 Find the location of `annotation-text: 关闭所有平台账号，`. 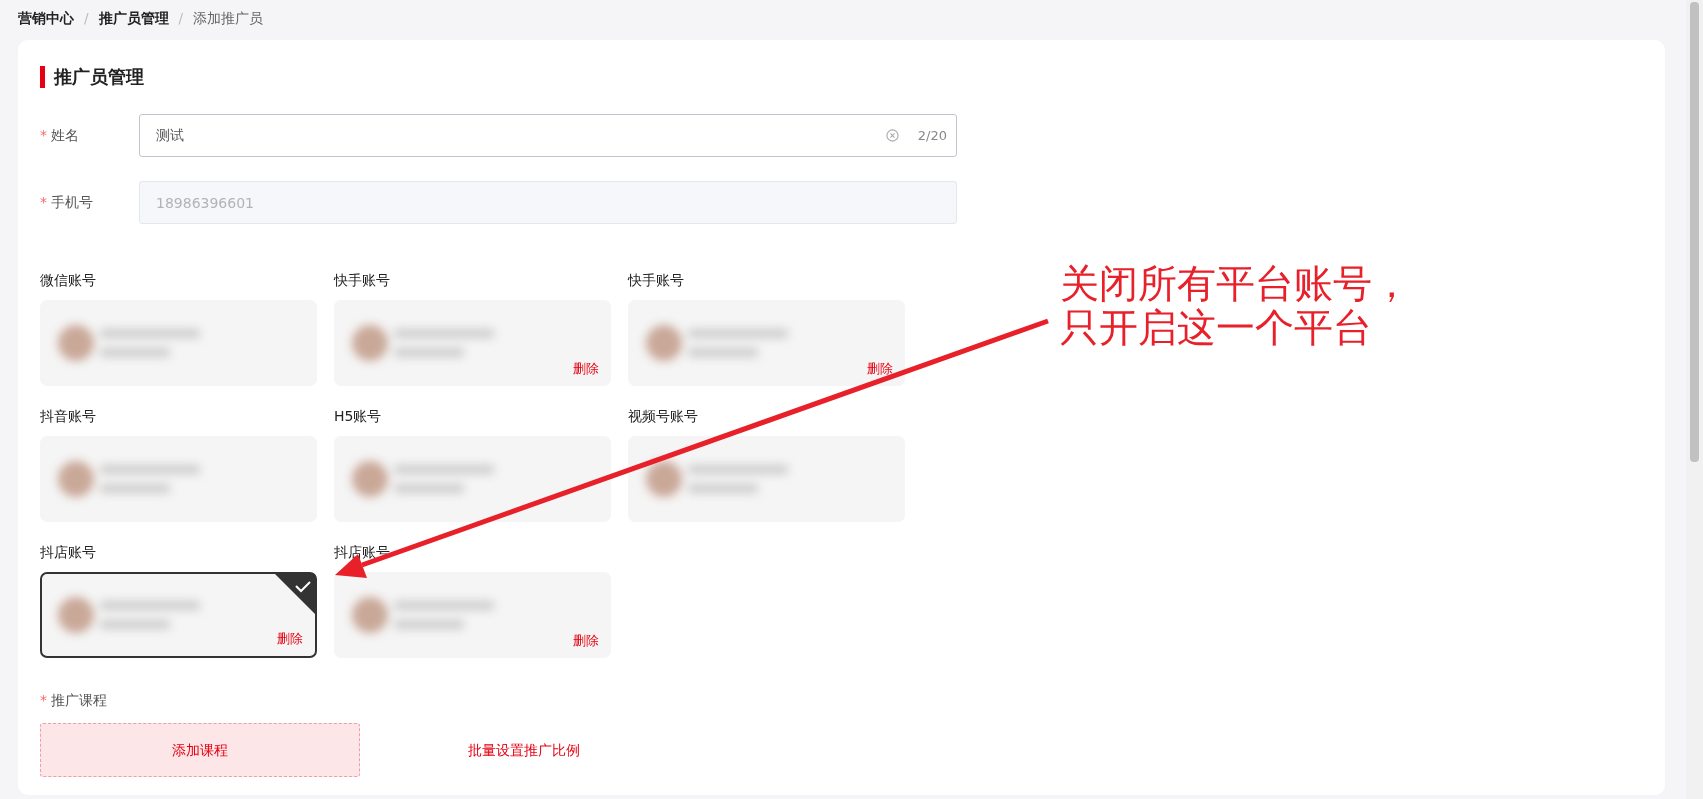

annotation-text: 关闭所有平台账号， is located at coordinates (1235, 284).